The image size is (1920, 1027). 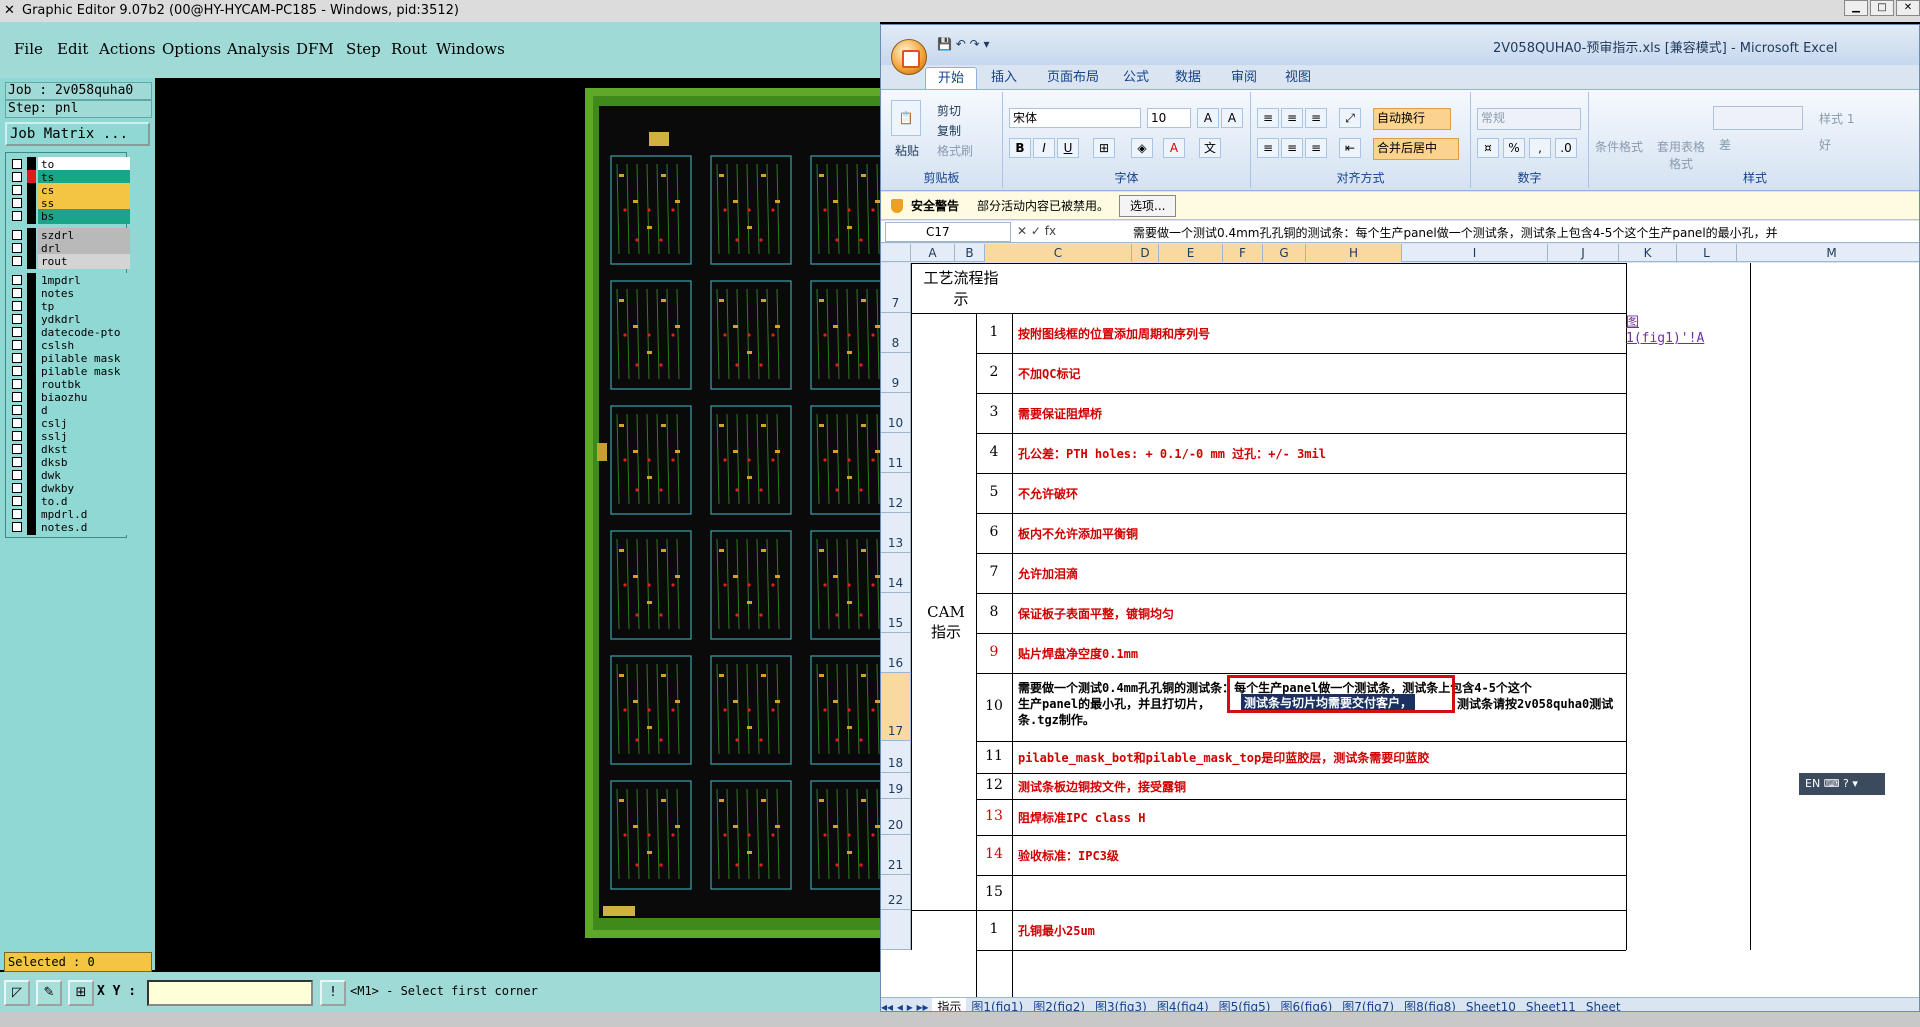 What do you see at coordinates (1551, 1004) in the screenshot?
I see `sheet-tab: Sheet11` at bounding box center [1551, 1004].